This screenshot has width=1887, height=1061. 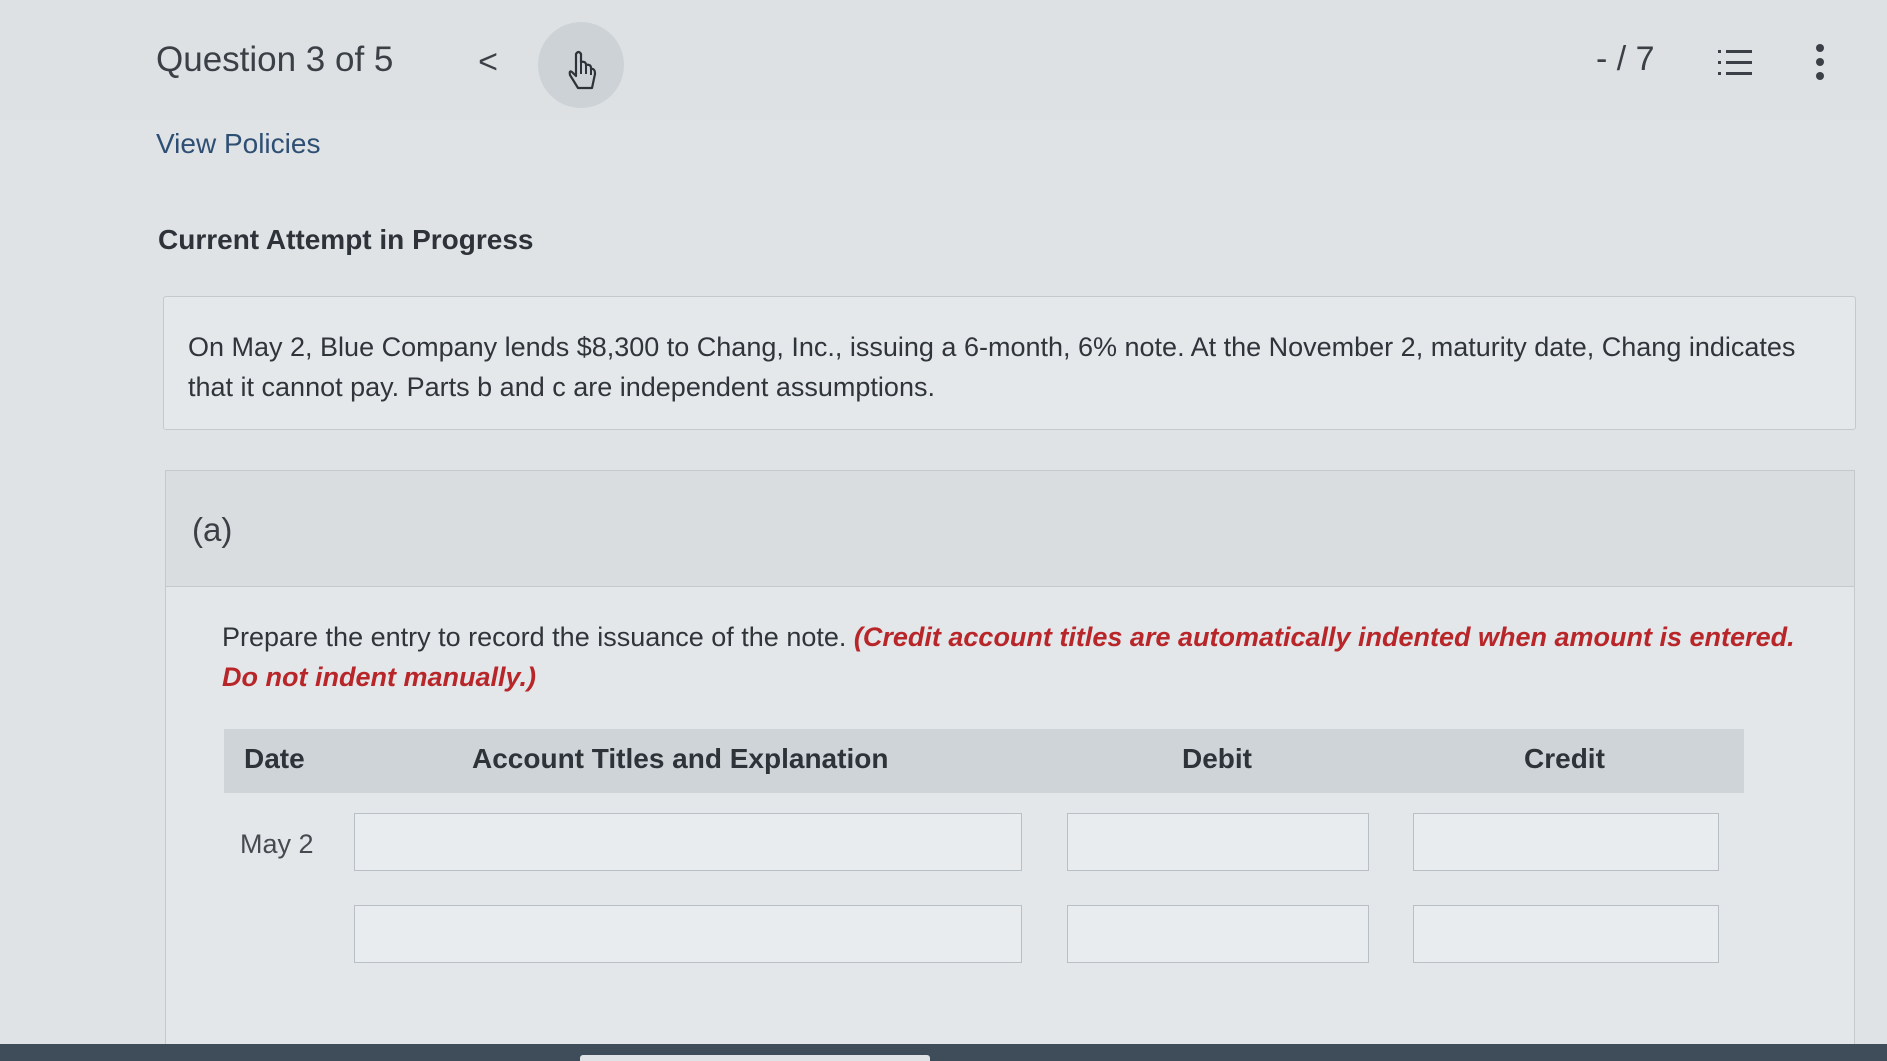 What do you see at coordinates (582, 70) in the screenshot?
I see `hand-pointer-icon` at bounding box center [582, 70].